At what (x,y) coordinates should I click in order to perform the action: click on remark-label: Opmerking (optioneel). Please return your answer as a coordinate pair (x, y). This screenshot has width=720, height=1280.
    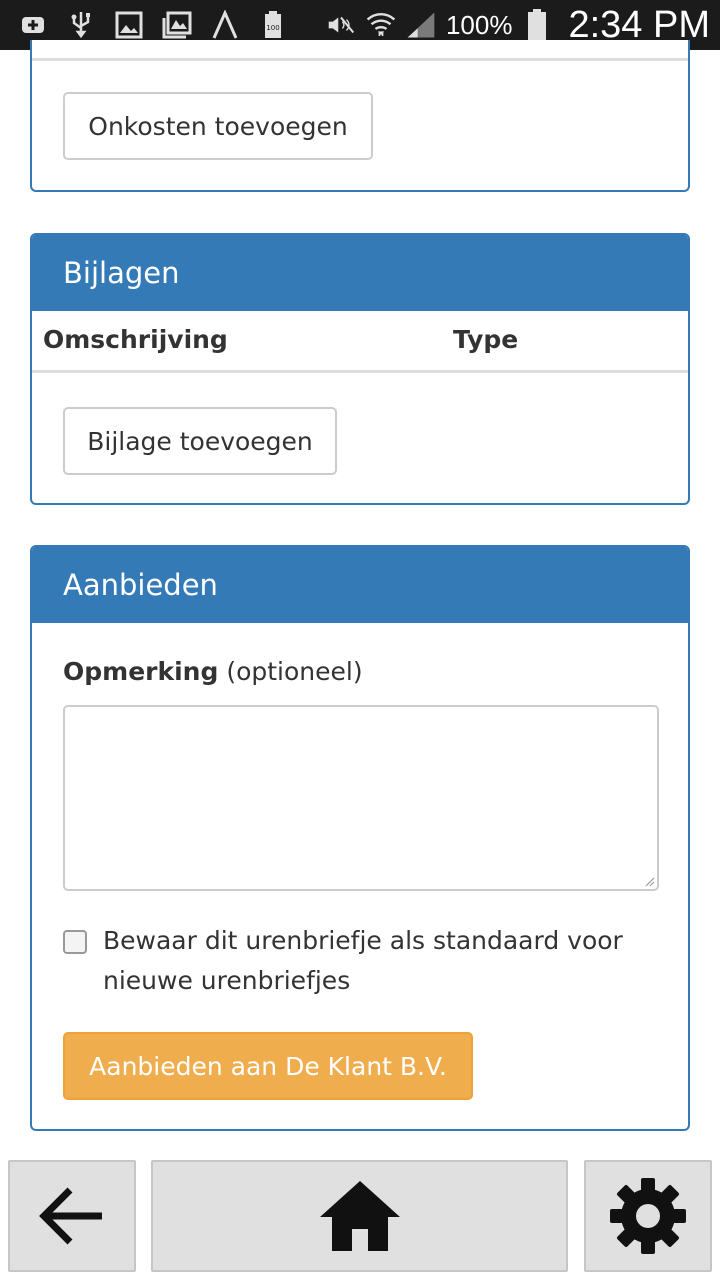
    Looking at the image, I should click on (213, 671).